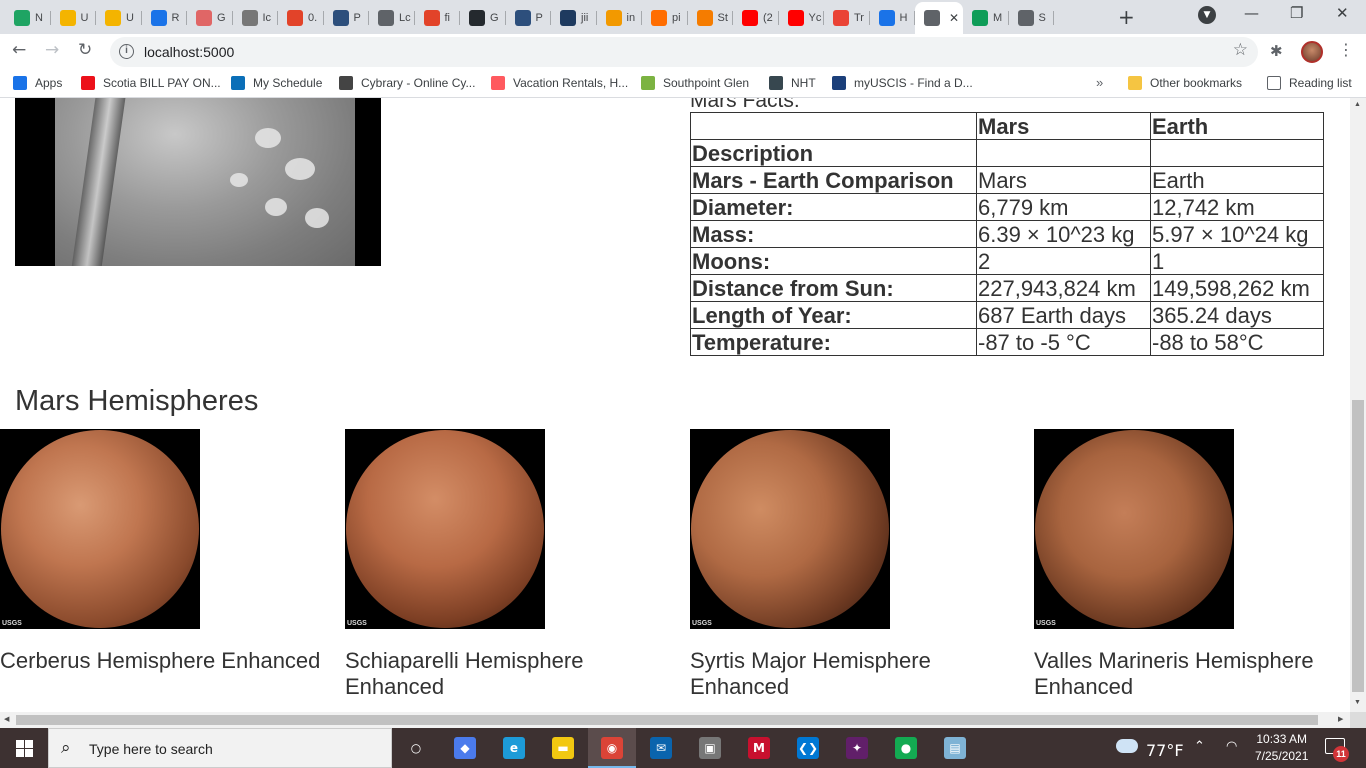  I want to click on table-header-row: Mars Earth, so click(1007, 126).